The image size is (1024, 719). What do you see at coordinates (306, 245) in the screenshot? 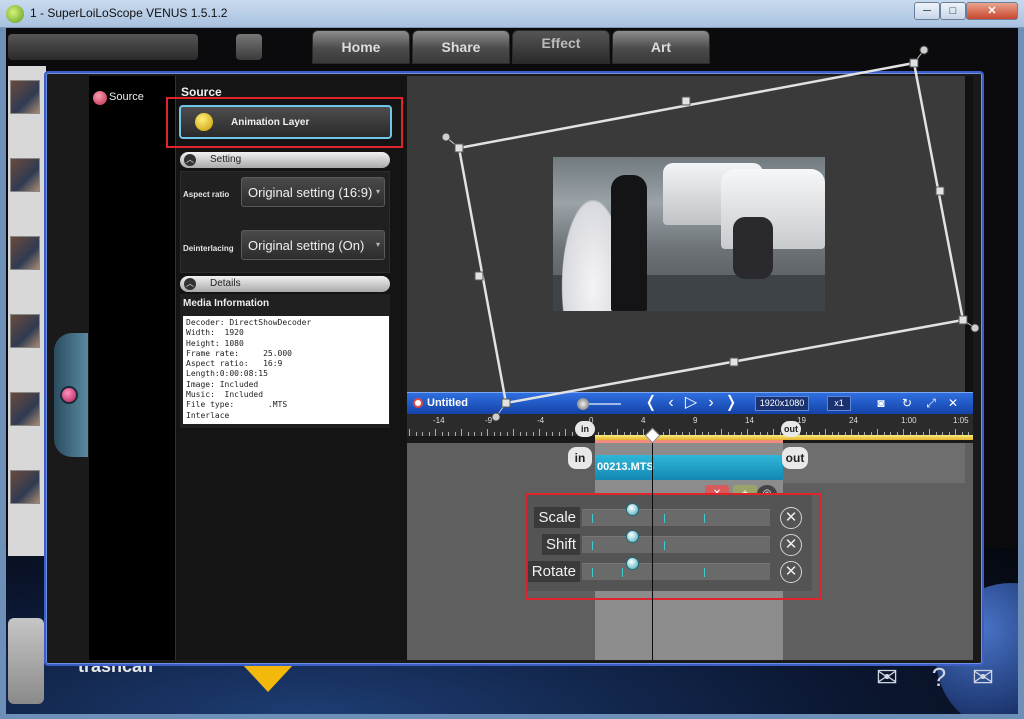
I see `deinterlacing-value: Original setting (On)` at bounding box center [306, 245].